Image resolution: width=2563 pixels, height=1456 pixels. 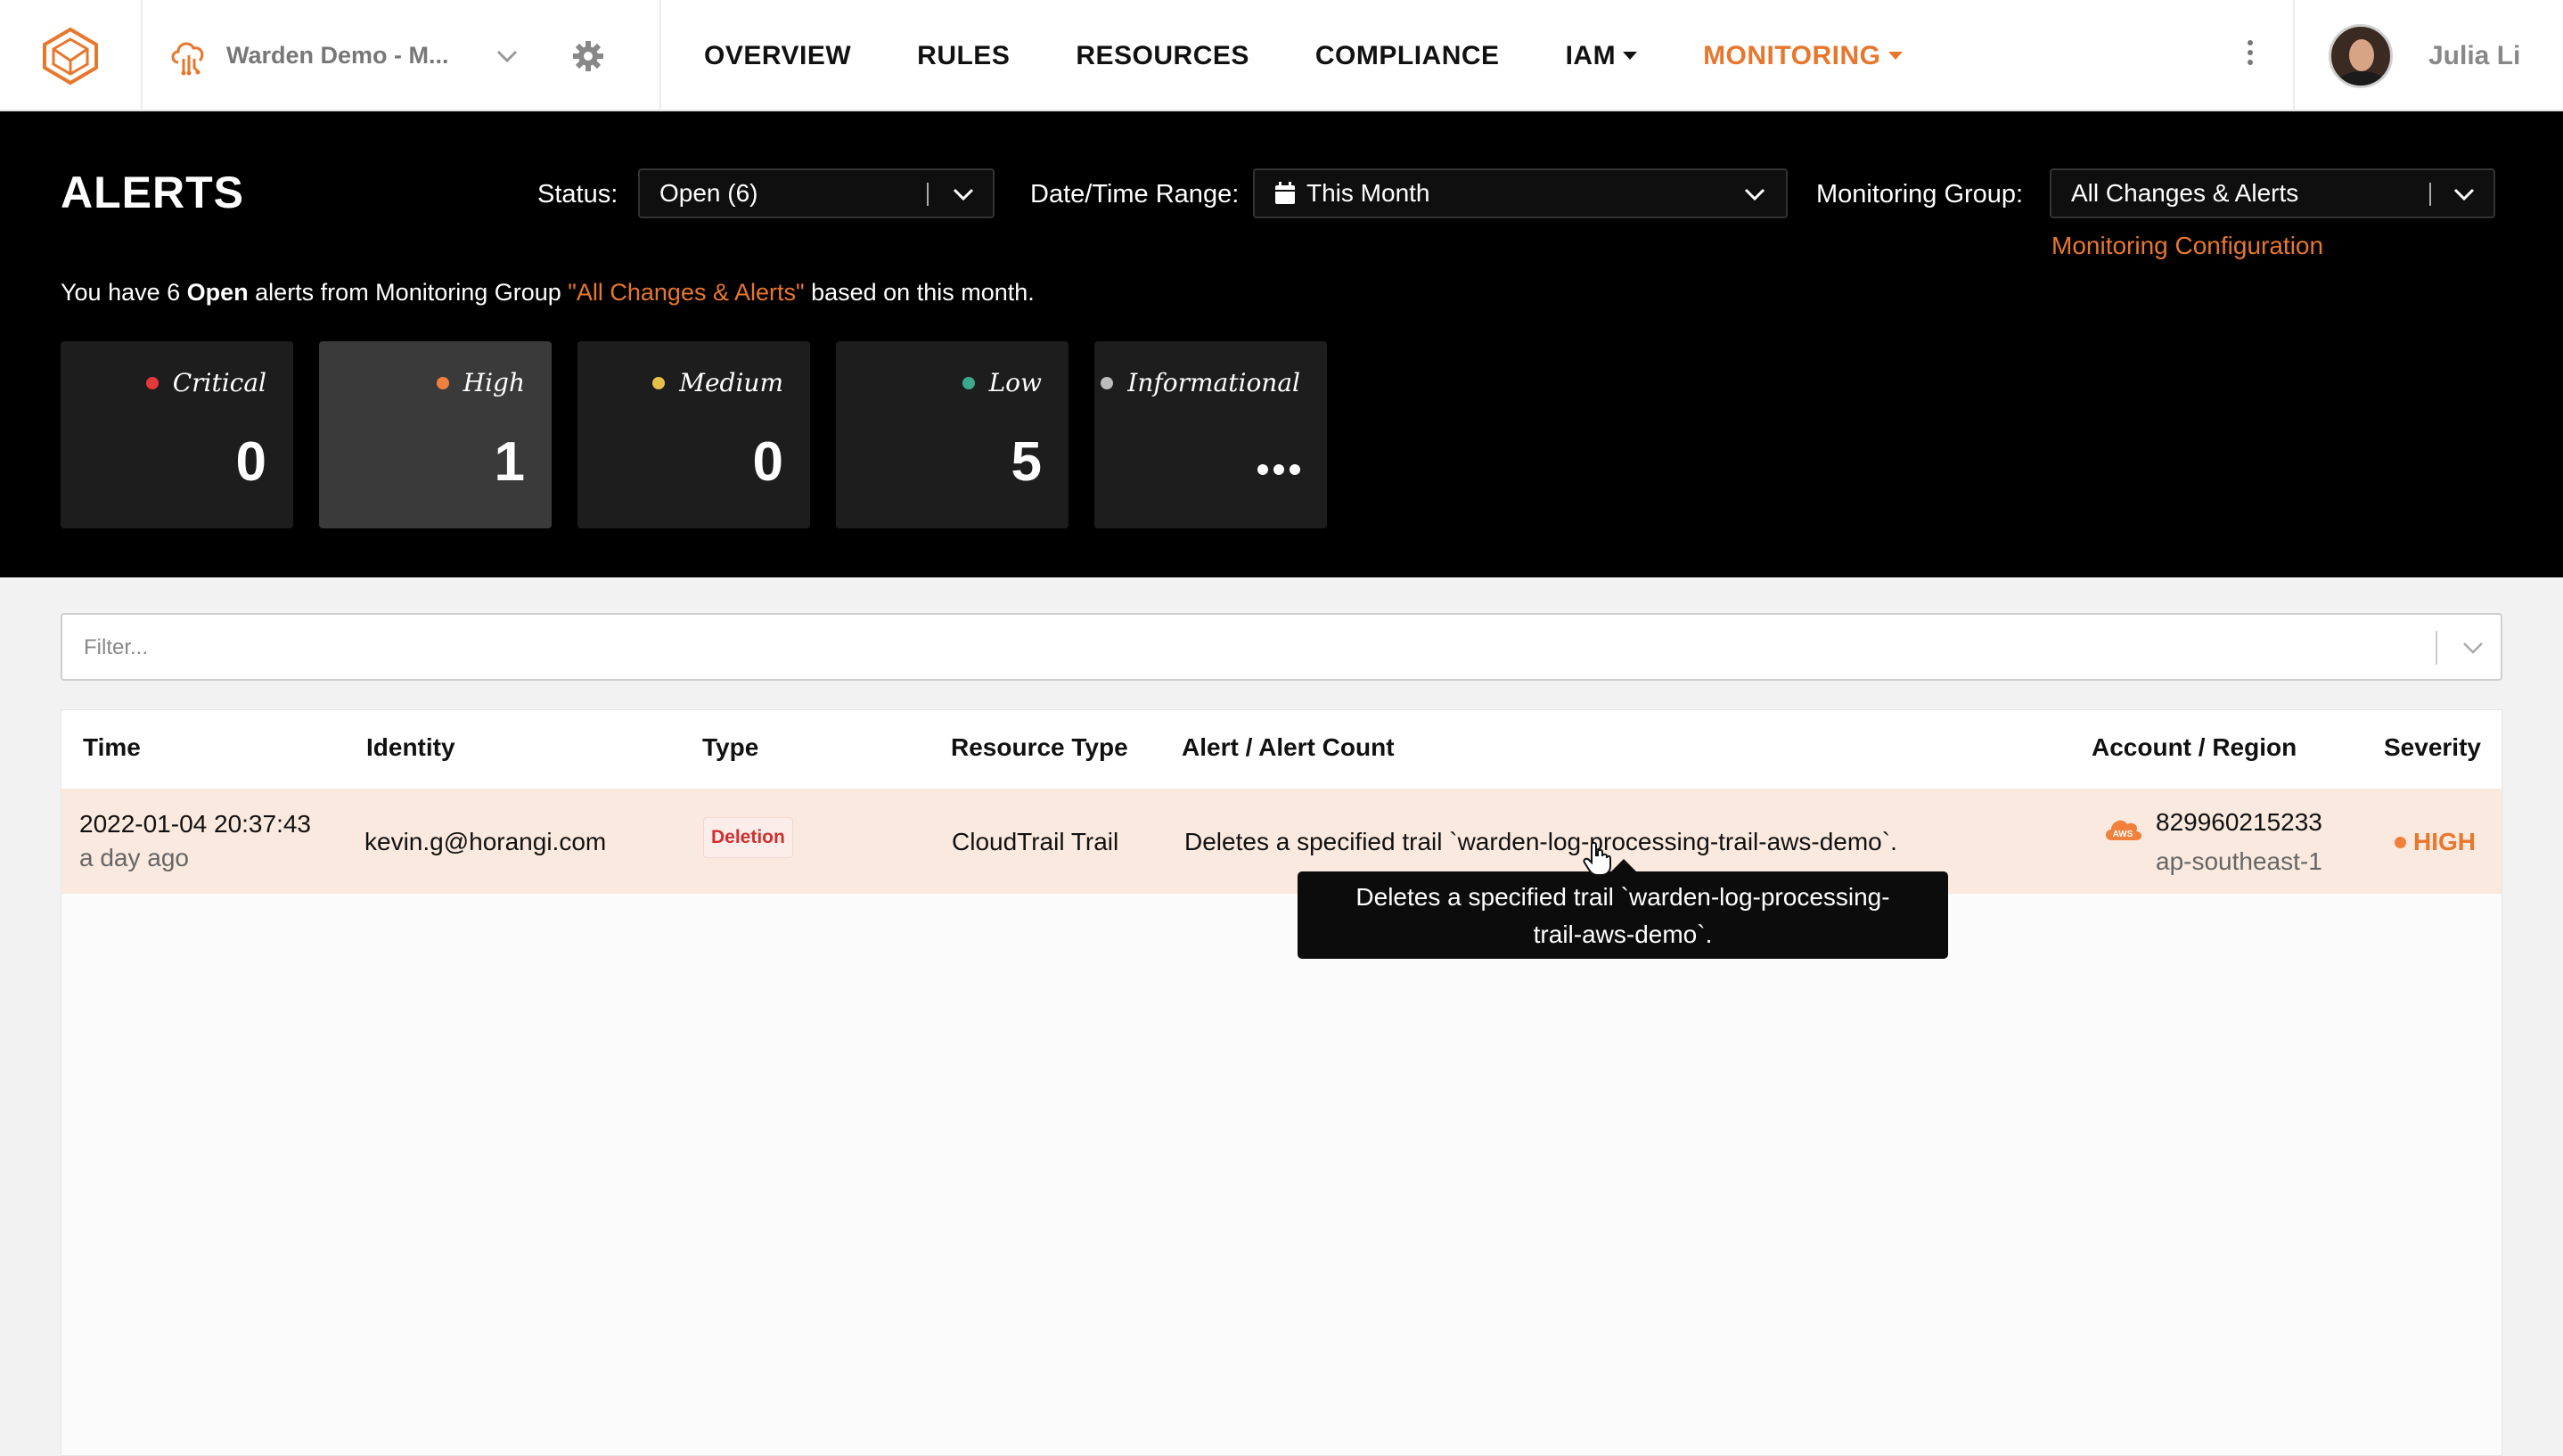 I want to click on nav-compliance: COMPLIANCE, so click(x=1407, y=56).